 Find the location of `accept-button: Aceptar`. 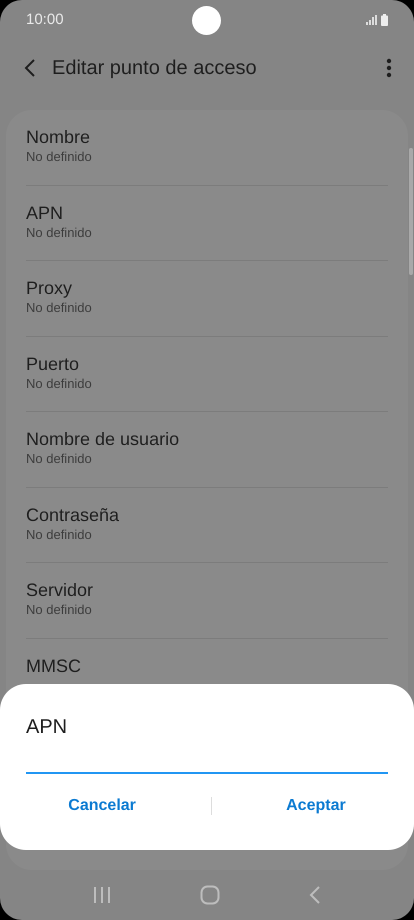

accept-button: Aceptar is located at coordinates (316, 806).